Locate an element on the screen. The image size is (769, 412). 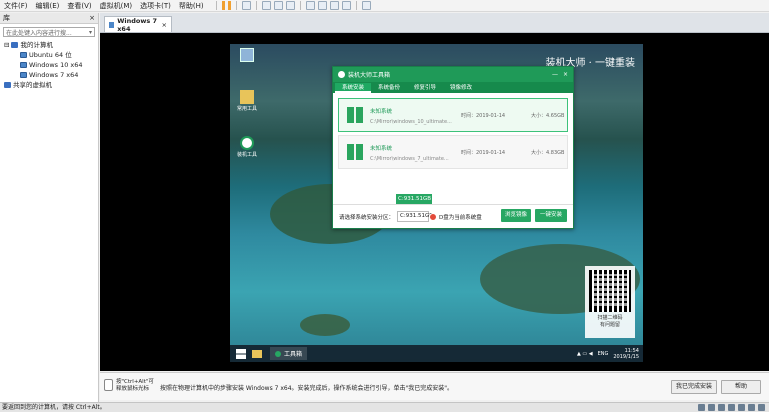
sound-icon is located at coordinates (741, 407).